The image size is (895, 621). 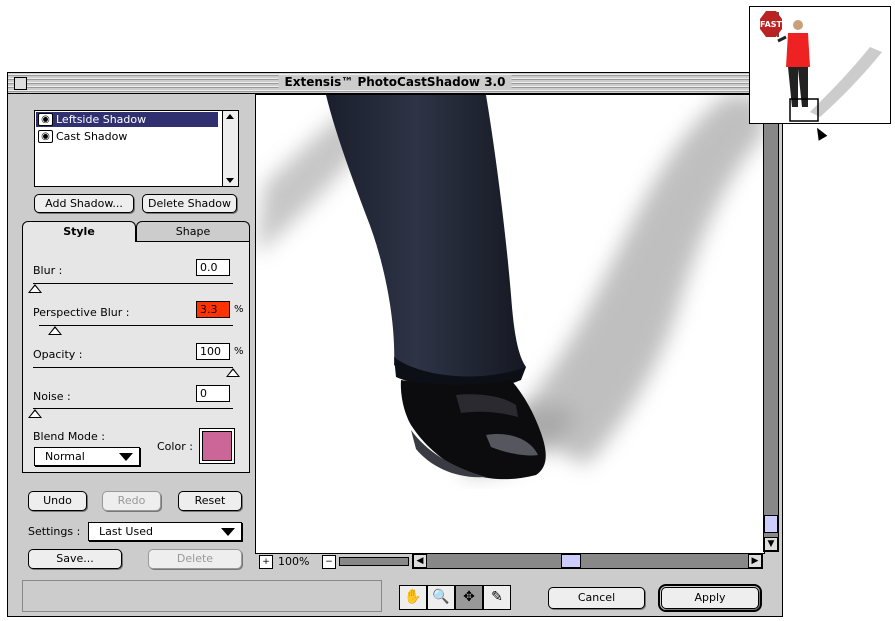 I want to click on shadow-list-item: ◉ Cast Shadow, so click(x=127, y=136).